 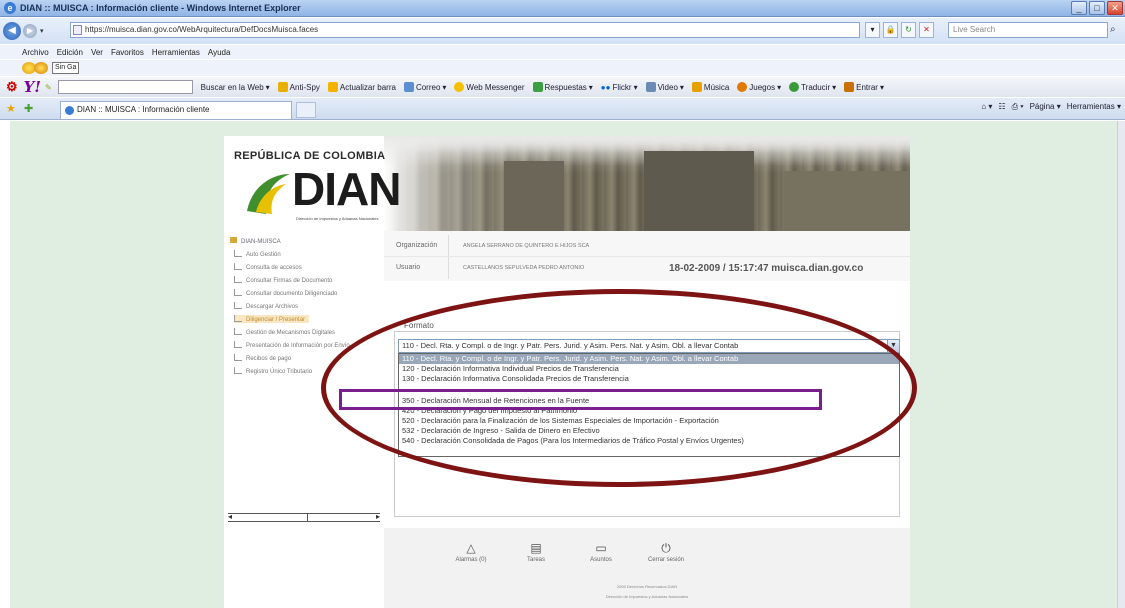 What do you see at coordinates (1018, 107) in the screenshot?
I see `print-icon: ⎙ ▾` at bounding box center [1018, 107].